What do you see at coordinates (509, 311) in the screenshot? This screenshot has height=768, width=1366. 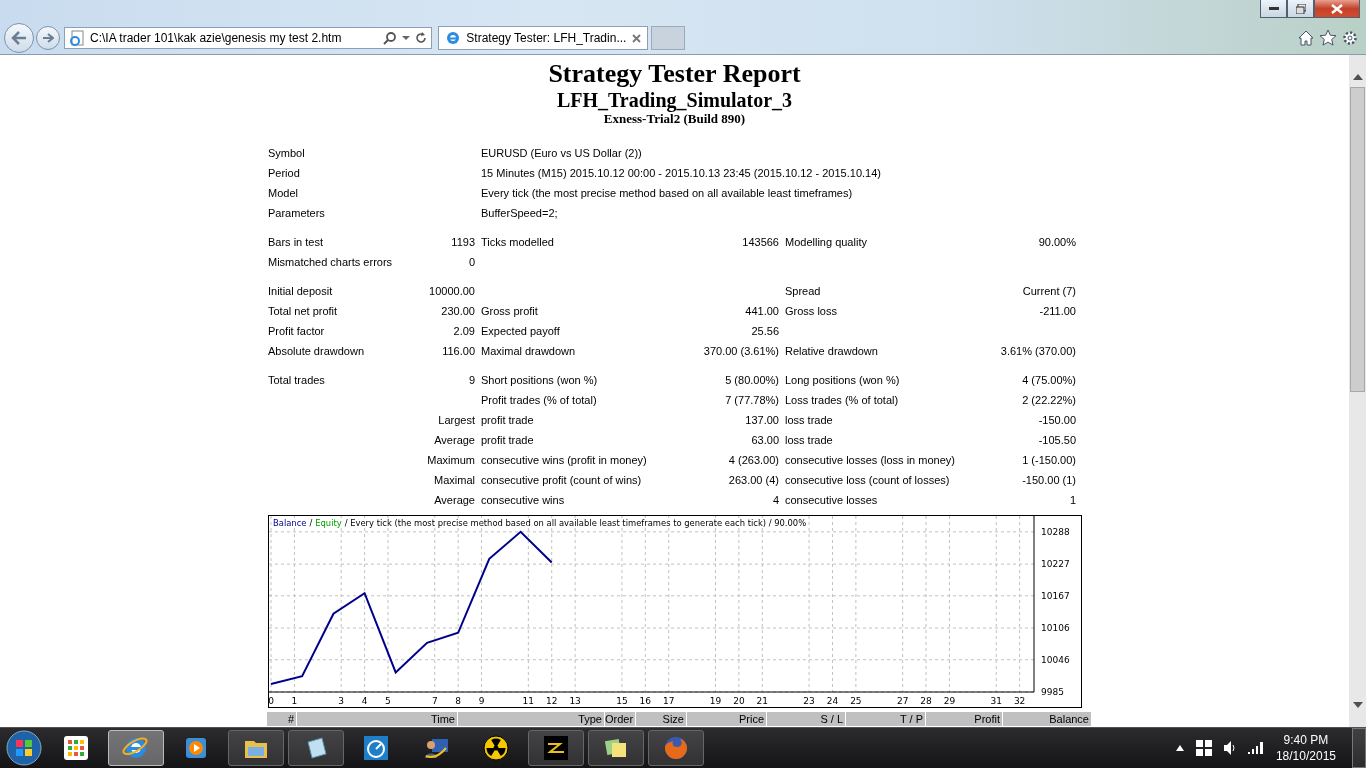 I see `stat-label: Gross profit` at bounding box center [509, 311].